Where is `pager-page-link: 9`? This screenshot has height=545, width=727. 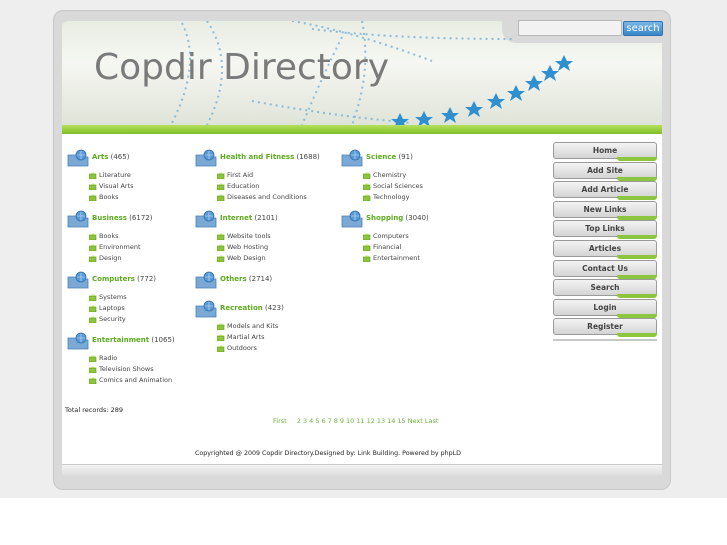 pager-page-link: 9 is located at coordinates (342, 421).